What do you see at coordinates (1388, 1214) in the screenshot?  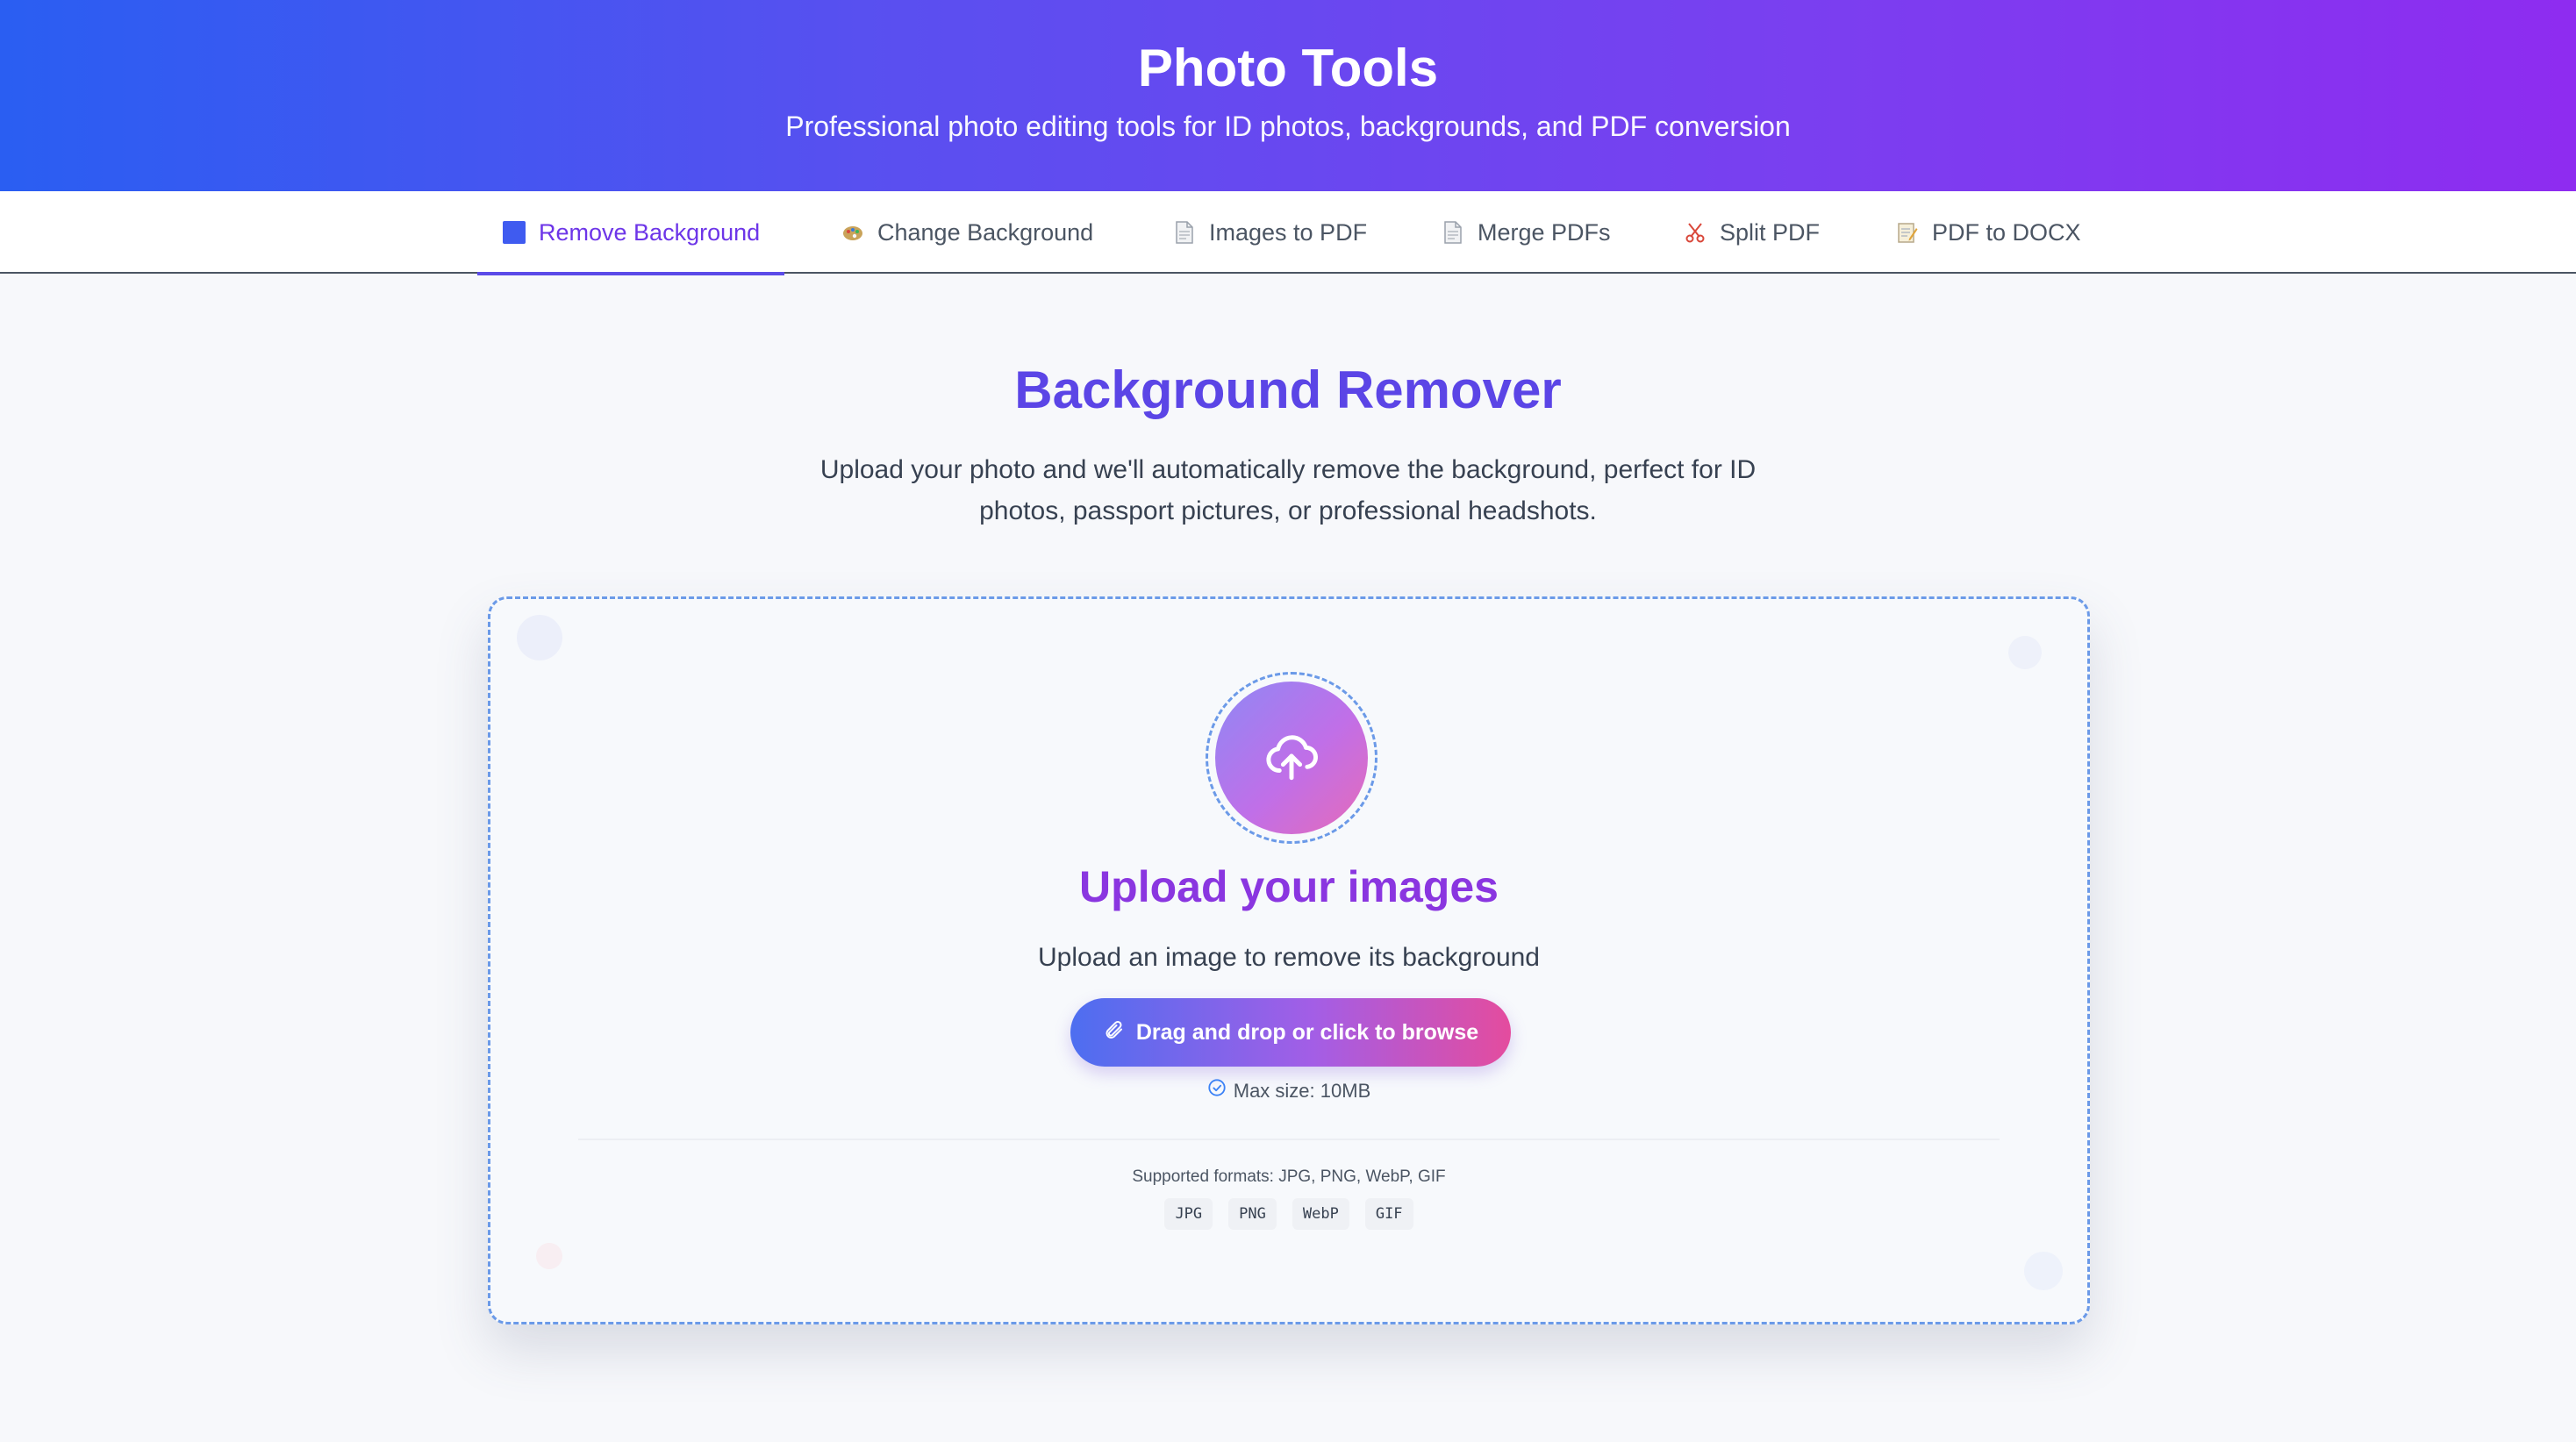 I see `format-chip: GIF` at bounding box center [1388, 1214].